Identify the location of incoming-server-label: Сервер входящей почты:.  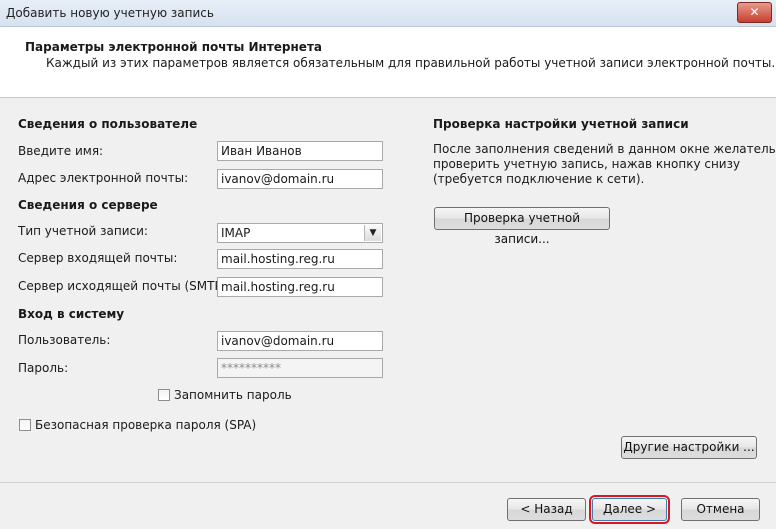
(98, 258).